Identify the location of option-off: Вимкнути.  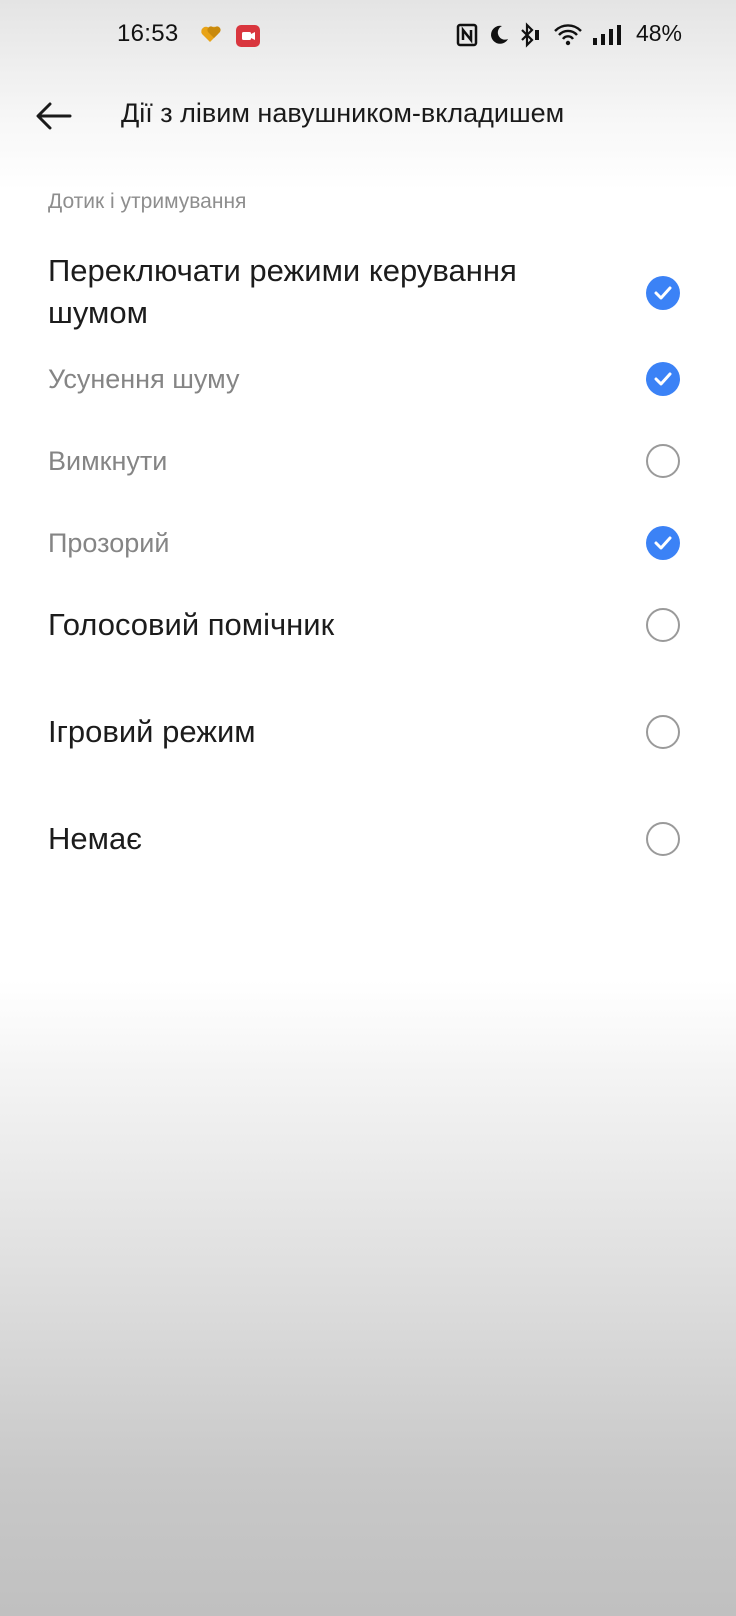
(368, 462).